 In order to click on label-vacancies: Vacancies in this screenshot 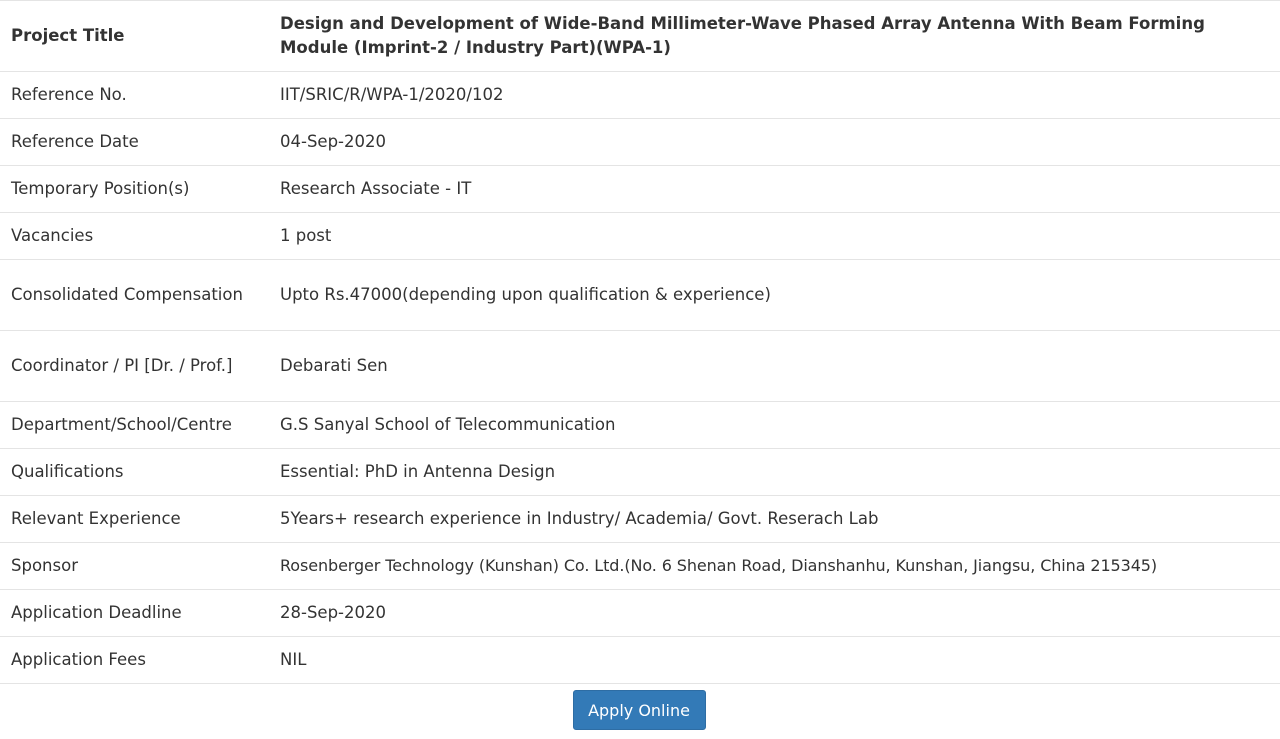, I will do `click(134, 236)`.